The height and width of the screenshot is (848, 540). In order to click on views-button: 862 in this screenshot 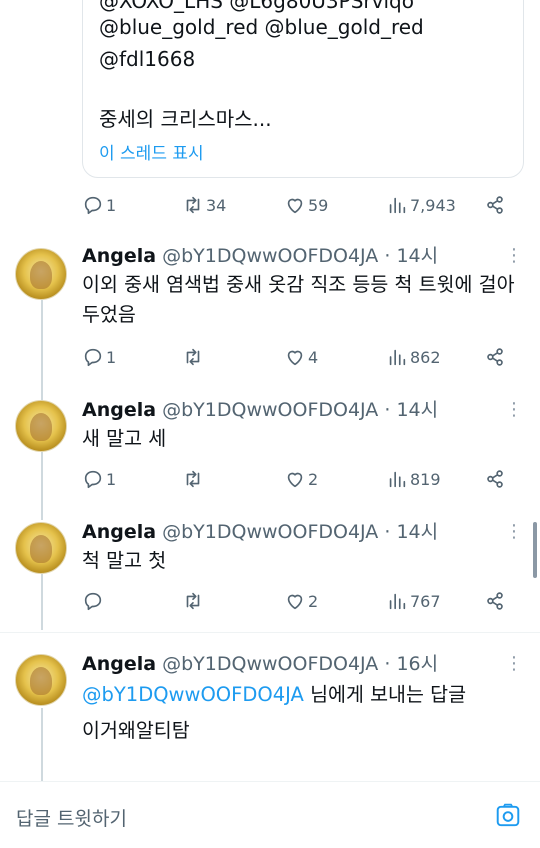, I will do `click(413, 357)`.